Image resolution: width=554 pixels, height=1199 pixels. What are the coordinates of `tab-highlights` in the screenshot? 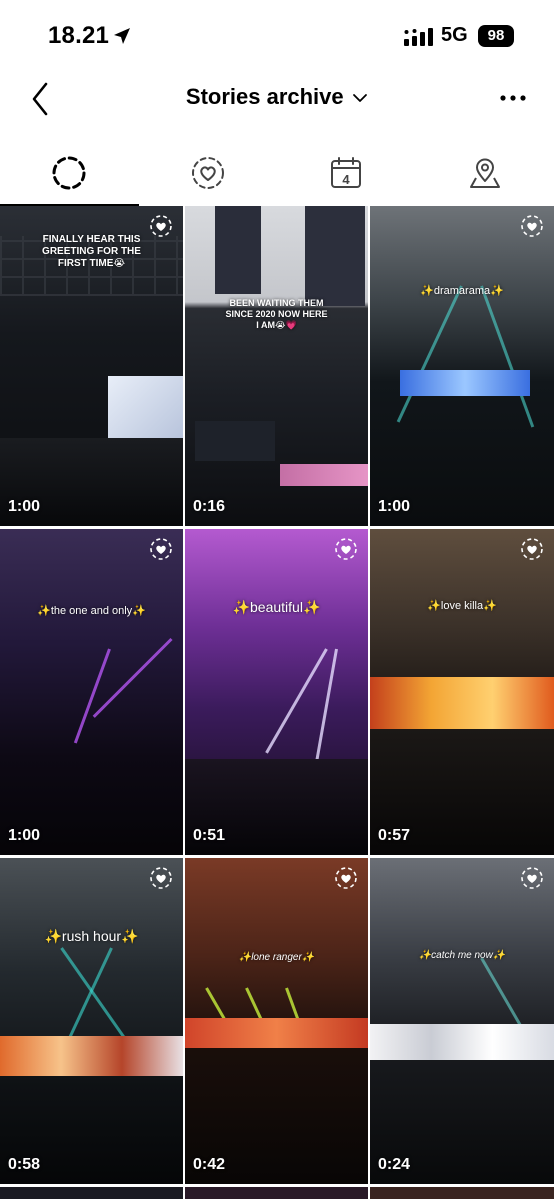 It's located at (208, 173).